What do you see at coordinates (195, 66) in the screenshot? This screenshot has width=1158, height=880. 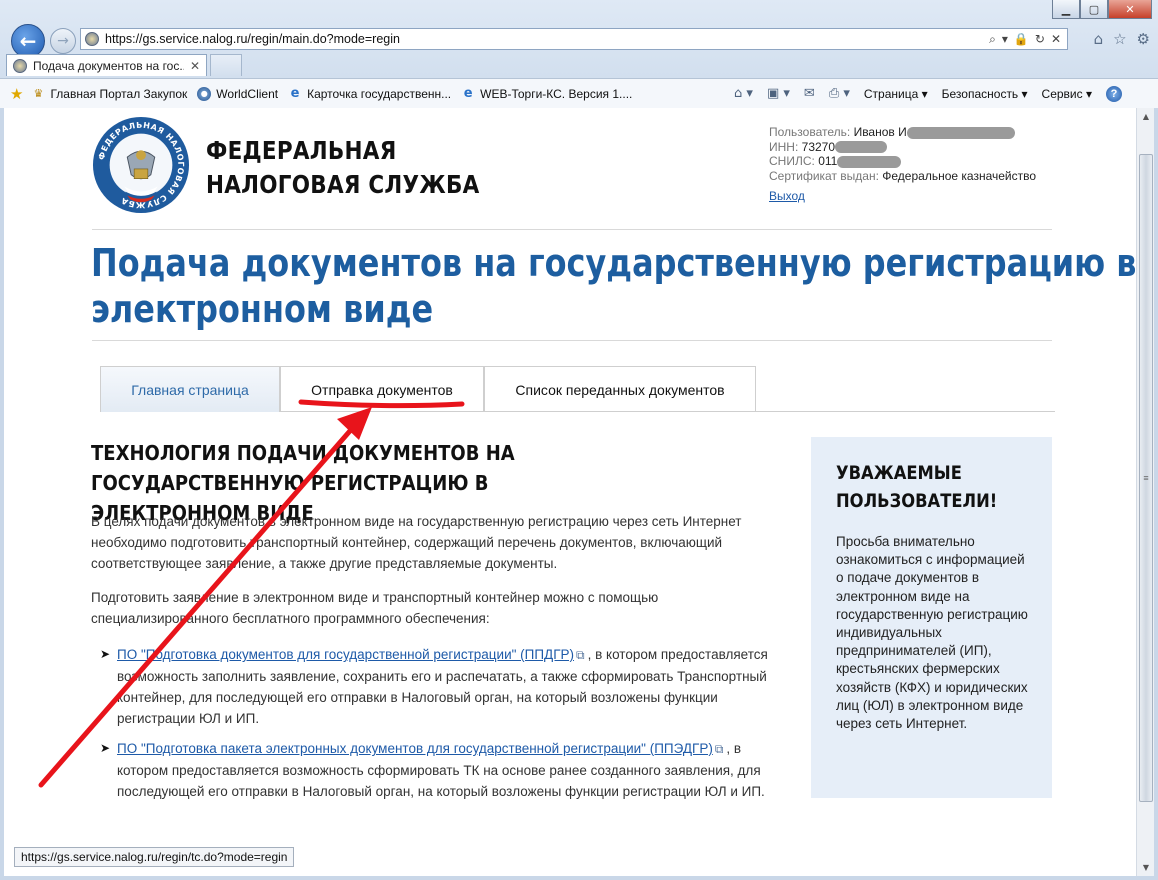 I see `close-tab-icon: ✕` at bounding box center [195, 66].